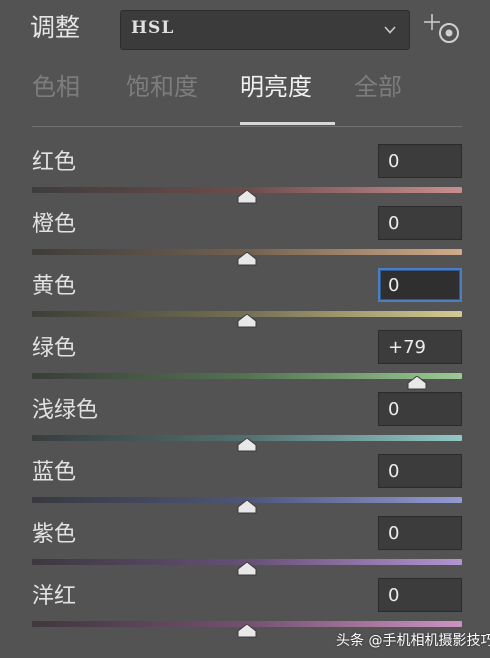  I want to click on slider-label: 绿色, so click(54, 348).